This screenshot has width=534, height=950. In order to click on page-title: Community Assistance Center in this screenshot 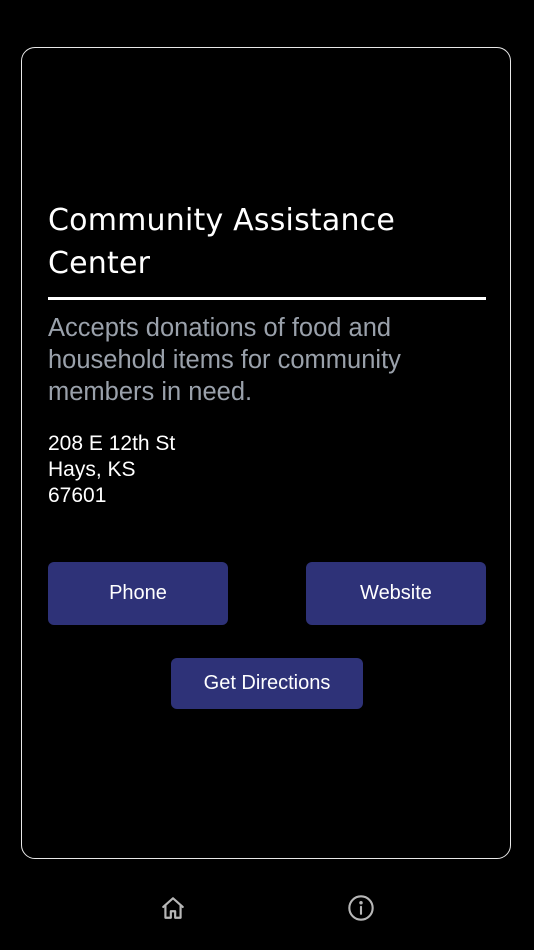, I will do `click(222, 242)`.